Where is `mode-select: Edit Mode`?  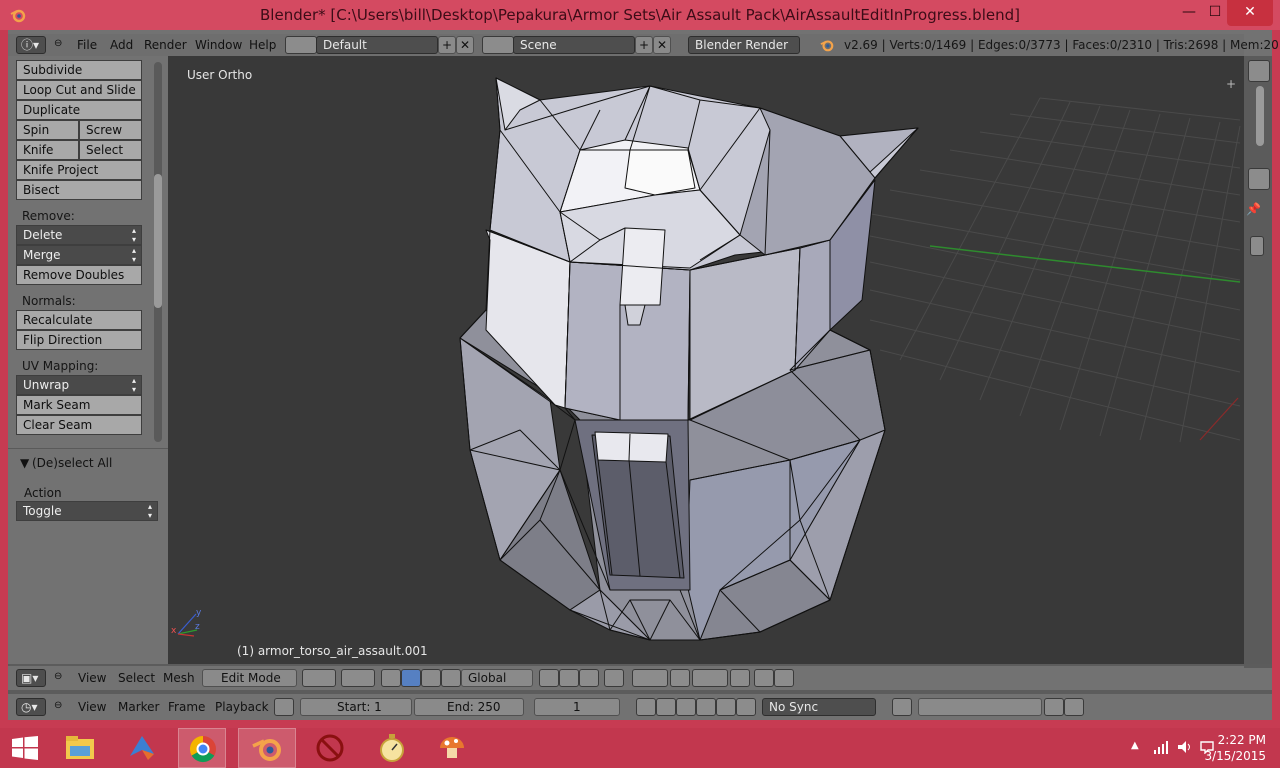
mode-select: Edit Mode is located at coordinates (249, 678).